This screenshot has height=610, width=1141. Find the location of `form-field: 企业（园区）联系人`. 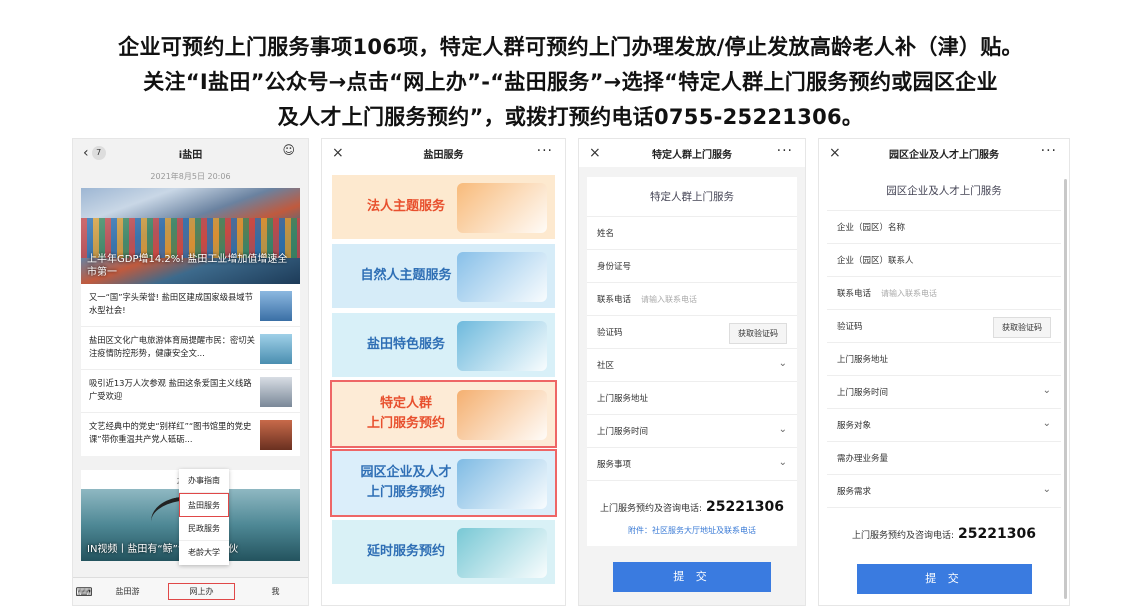

form-field: 企业（园区）联系人 is located at coordinates (944, 260).